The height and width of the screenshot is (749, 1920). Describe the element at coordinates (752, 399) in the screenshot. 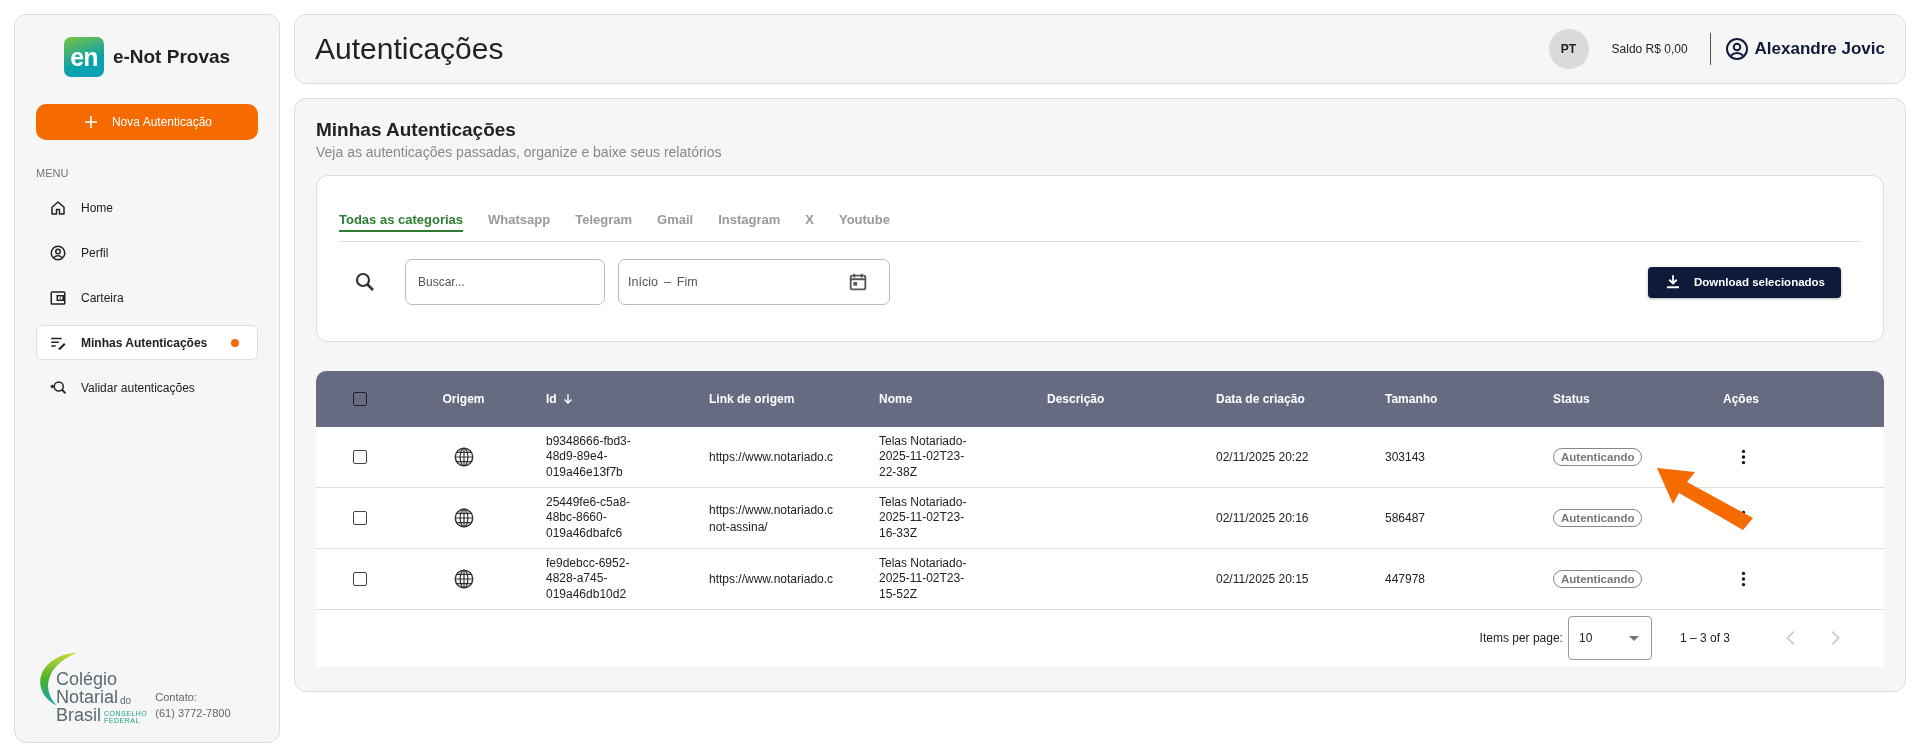

I see `column-header: Link de origem` at that location.